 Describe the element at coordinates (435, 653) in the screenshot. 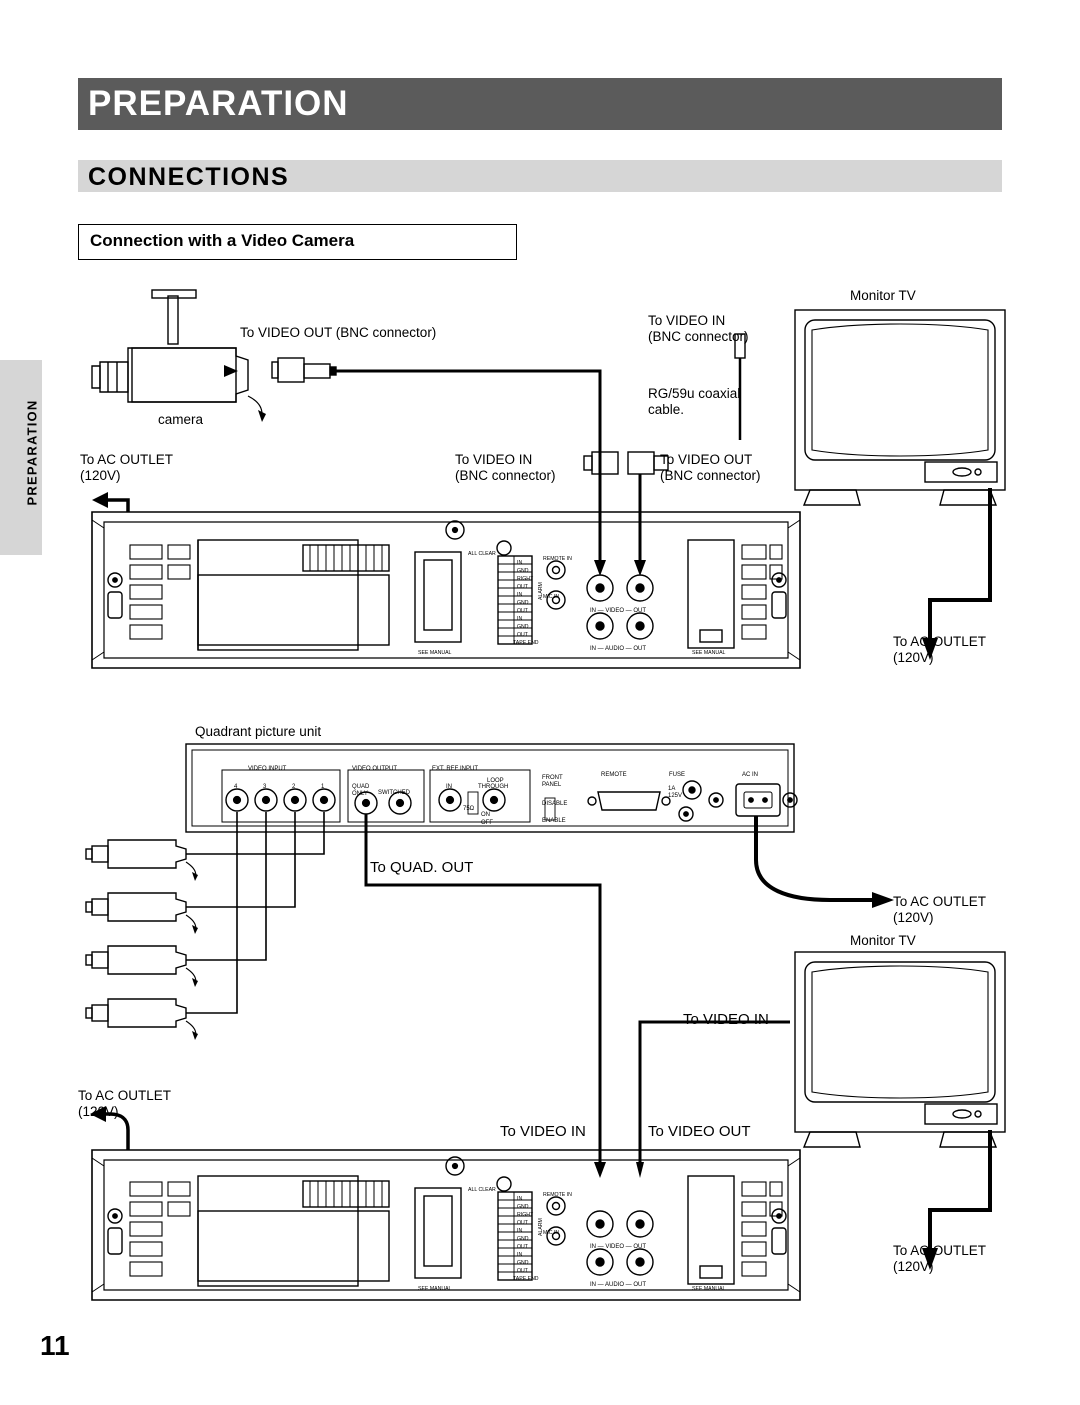

I see `vcr-label-see-manual-left-top: SEE MANUAL` at that location.